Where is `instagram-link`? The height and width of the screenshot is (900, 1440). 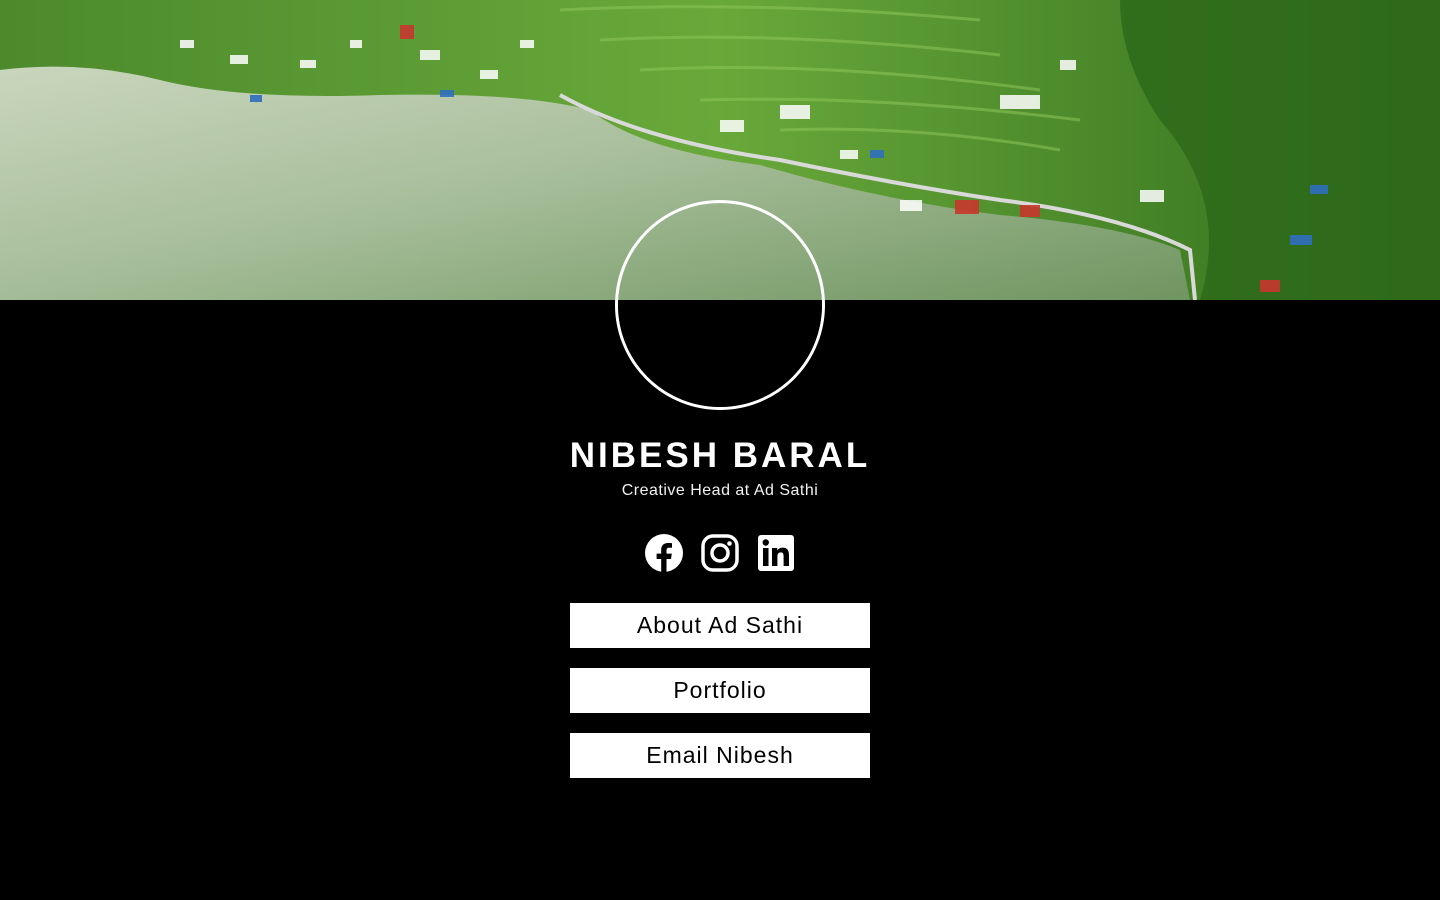
instagram-link is located at coordinates (720, 553).